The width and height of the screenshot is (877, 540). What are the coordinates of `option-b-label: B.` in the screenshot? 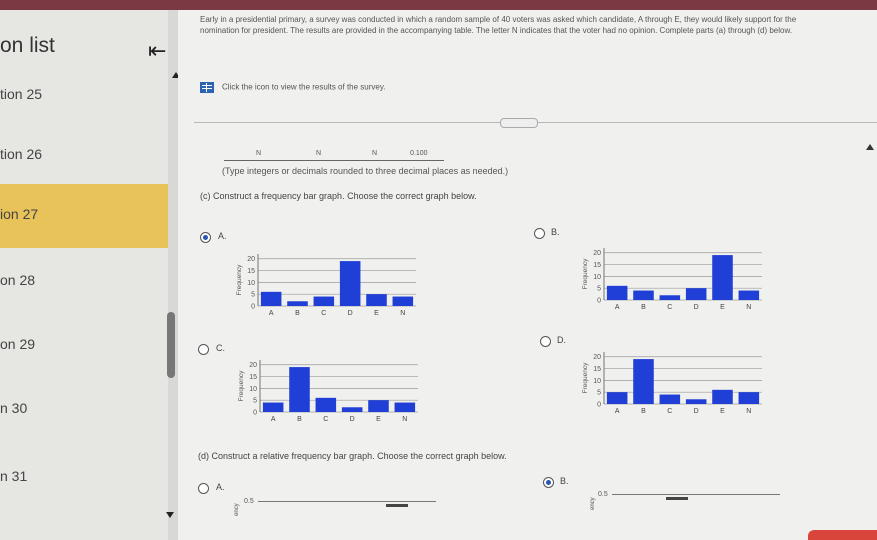 It's located at (555, 232).